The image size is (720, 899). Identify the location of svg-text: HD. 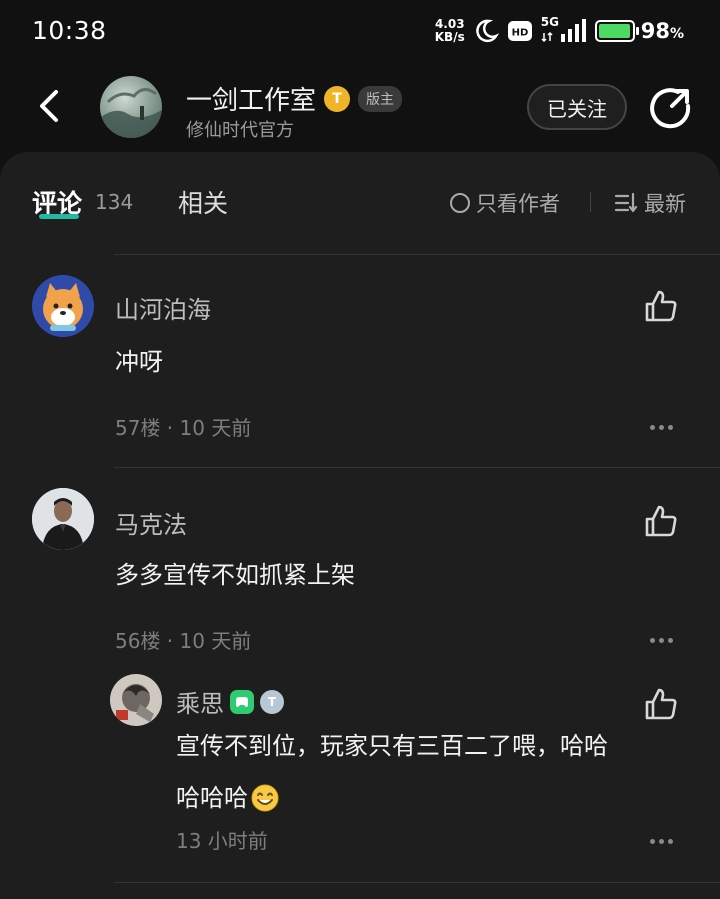
(519, 33).